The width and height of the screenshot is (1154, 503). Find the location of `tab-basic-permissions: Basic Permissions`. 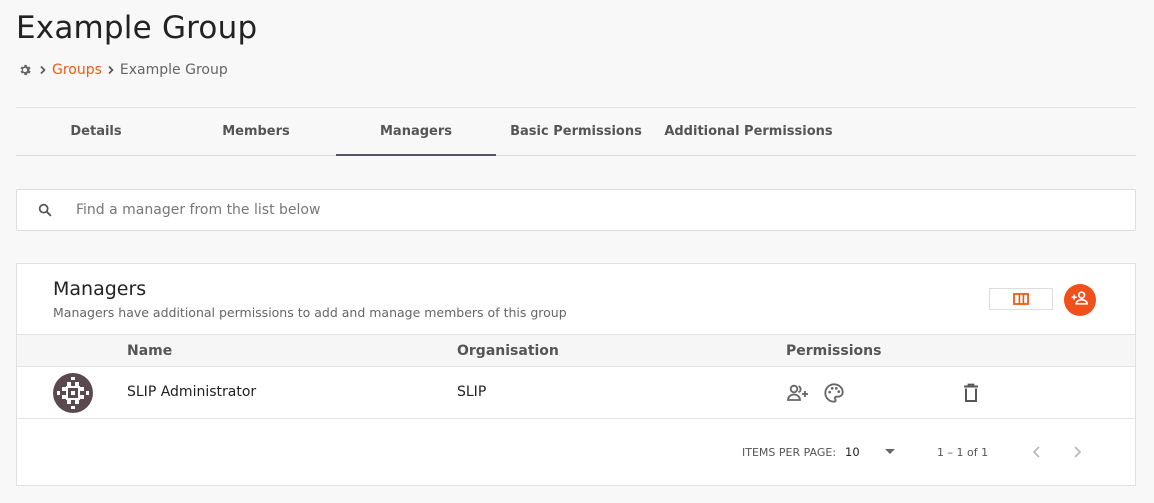

tab-basic-permissions: Basic Permissions is located at coordinates (576, 131).